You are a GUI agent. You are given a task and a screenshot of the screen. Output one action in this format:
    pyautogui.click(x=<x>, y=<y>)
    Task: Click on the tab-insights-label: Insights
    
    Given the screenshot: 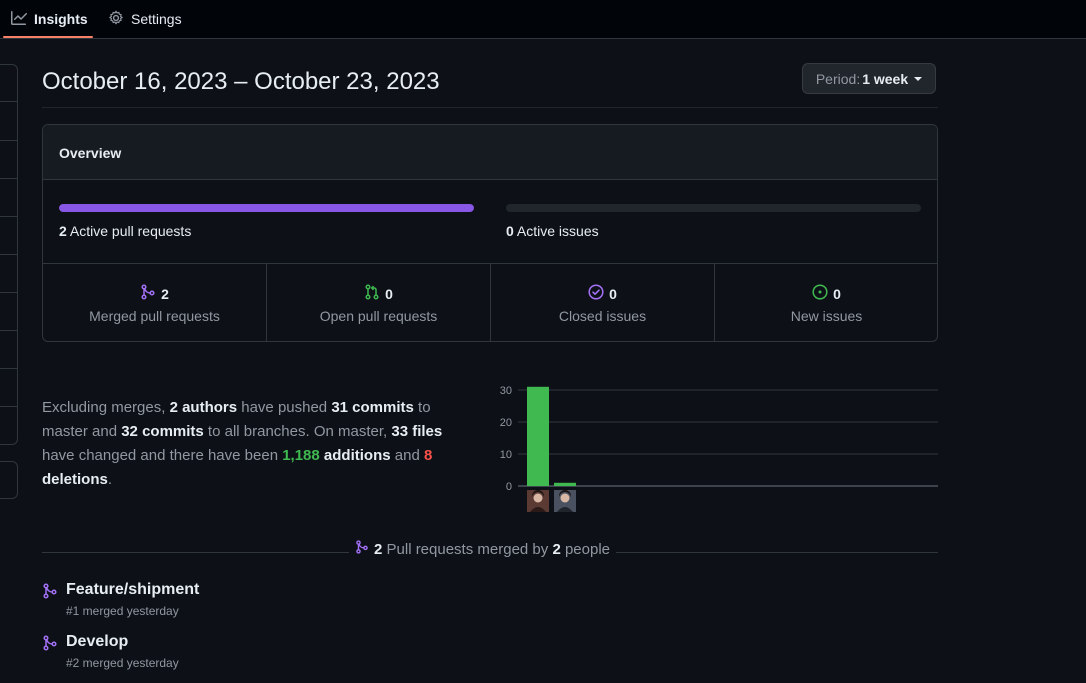 What is the action you would take?
    pyautogui.click(x=61, y=19)
    